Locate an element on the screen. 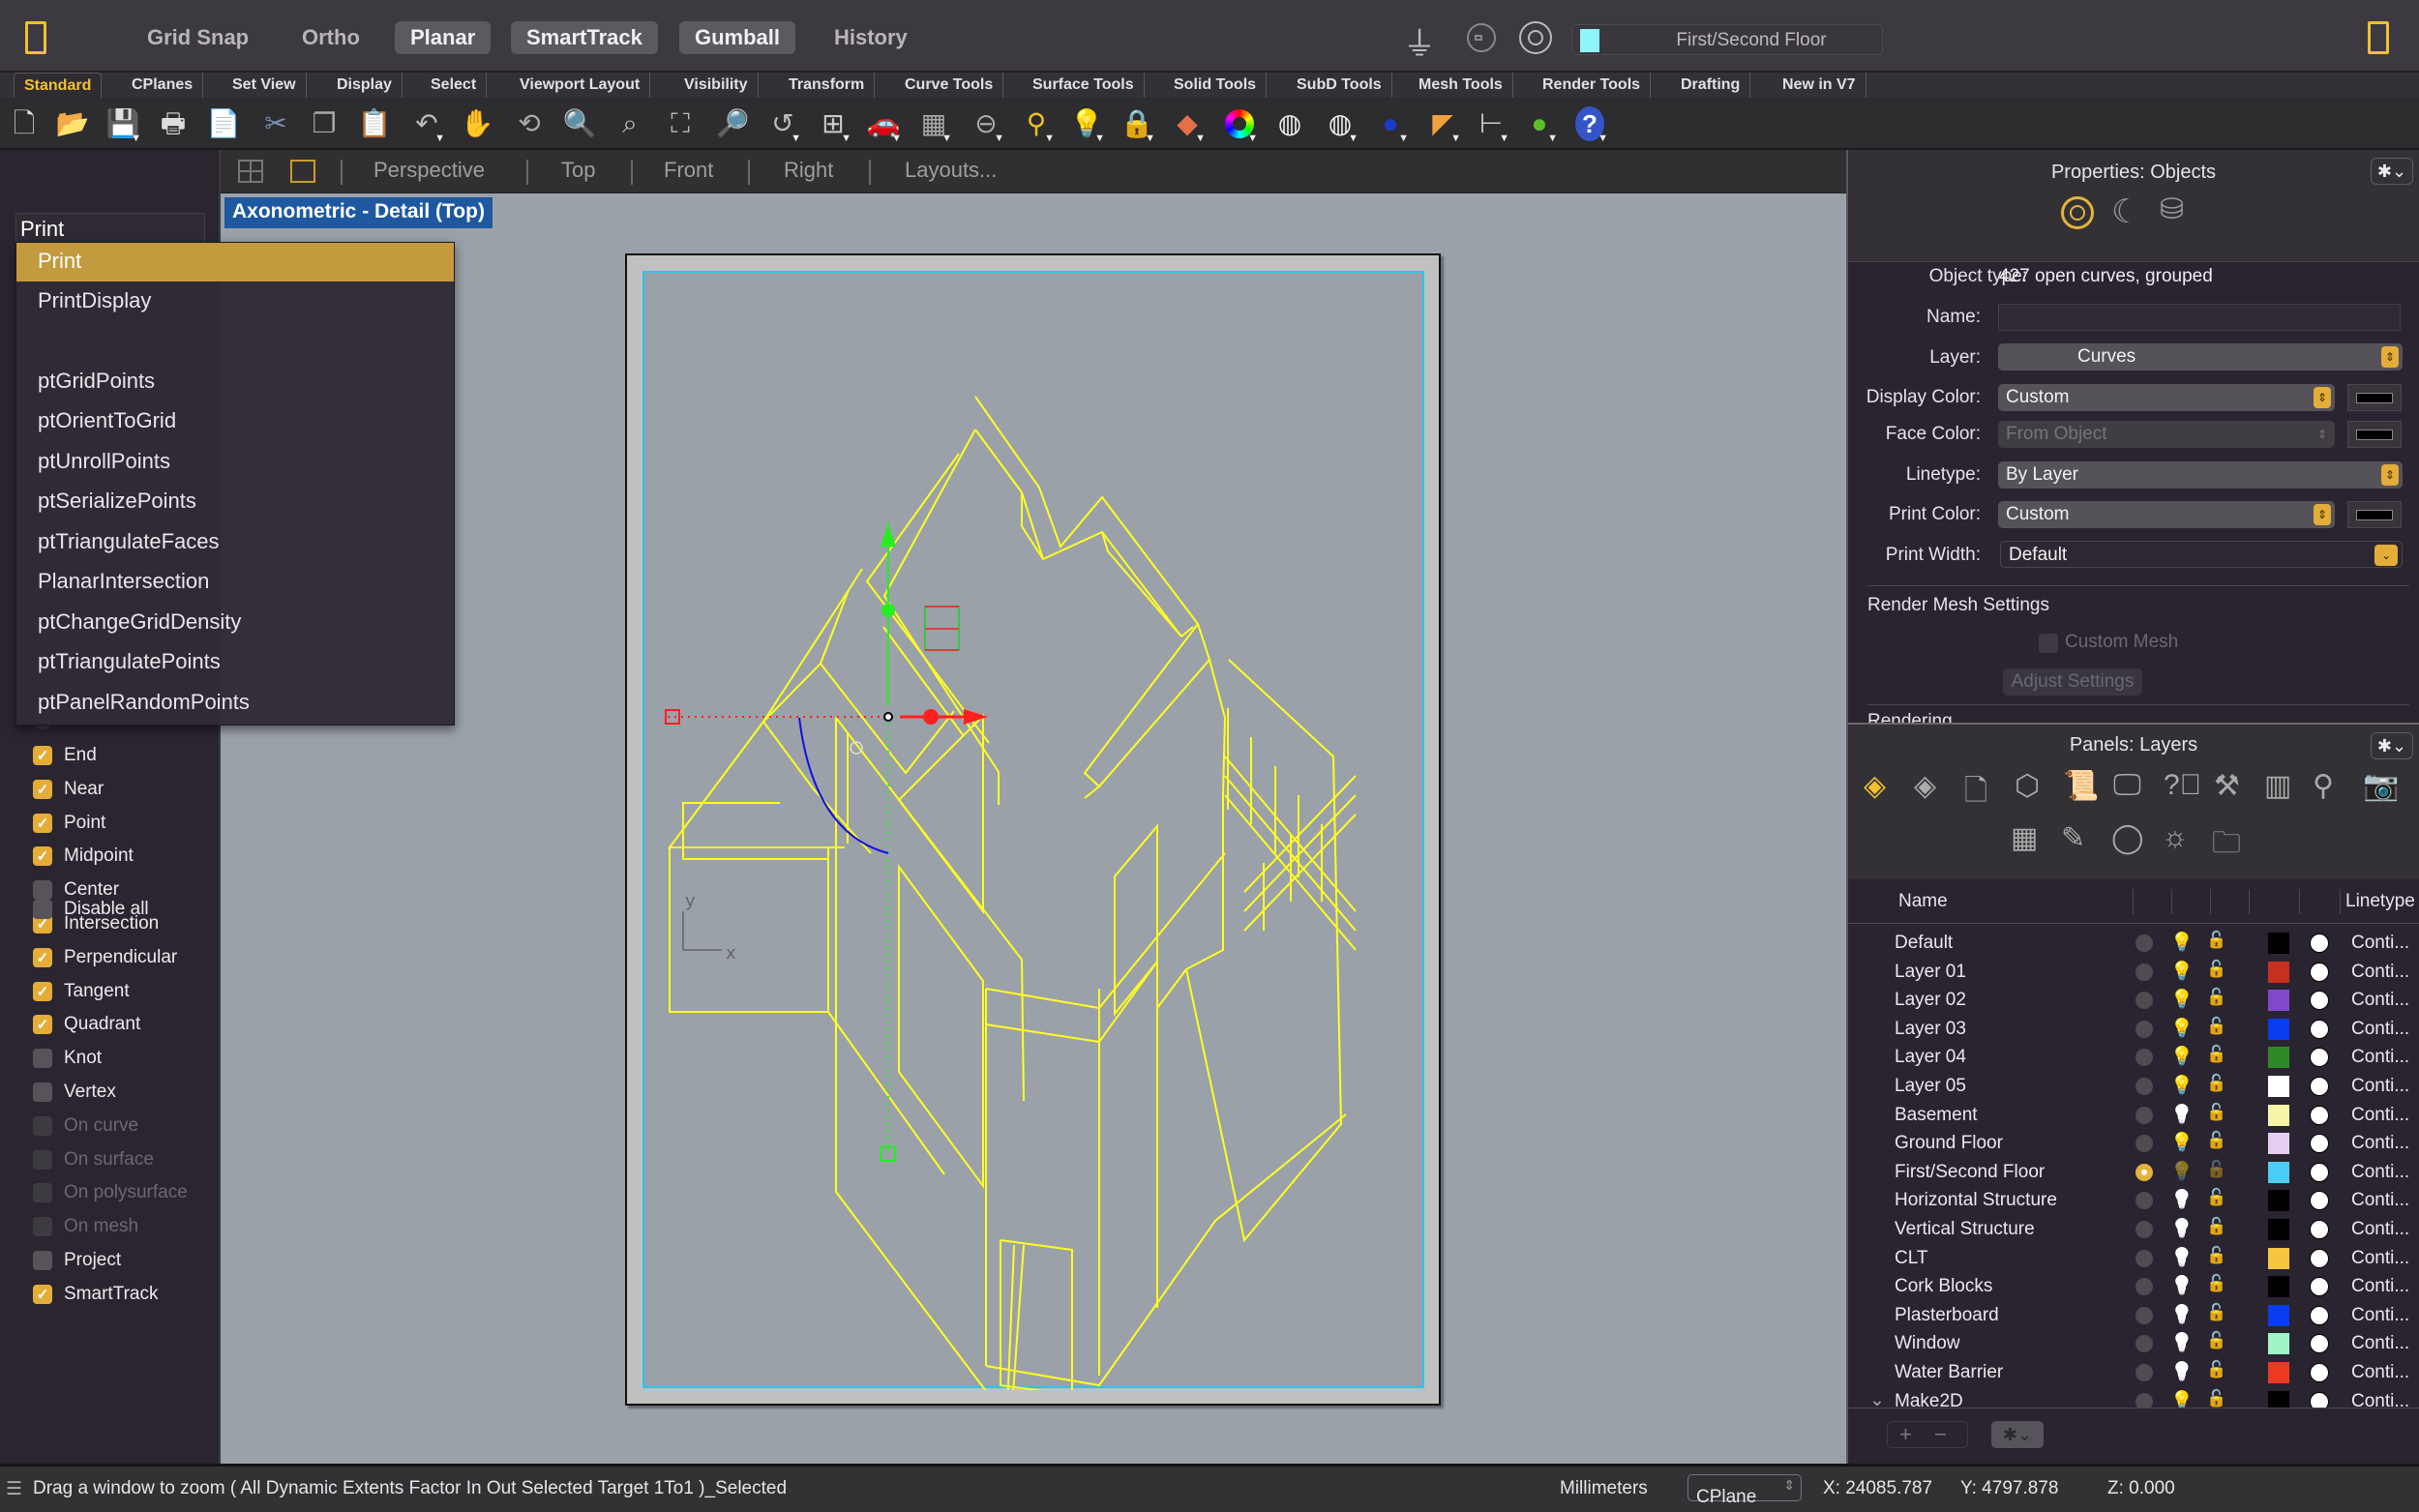  layout-page-icon: ▥ is located at coordinates (2277, 786).